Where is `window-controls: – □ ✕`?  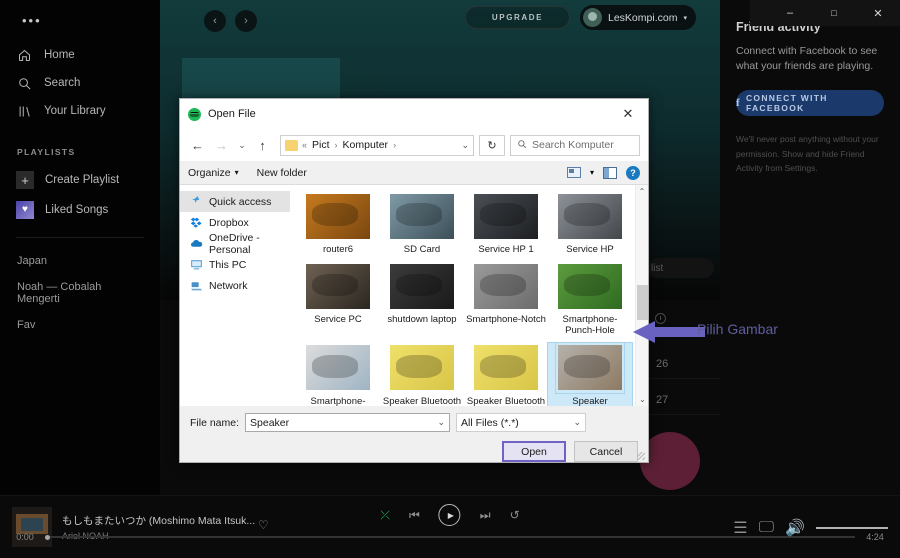 window-controls: – □ ✕ is located at coordinates (825, 13).